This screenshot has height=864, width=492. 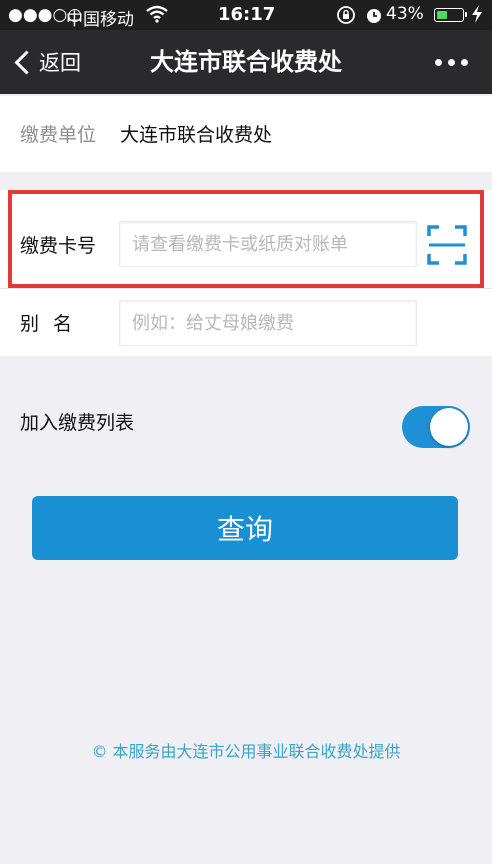 What do you see at coordinates (77, 423) in the screenshot?
I see `add-to-list-label: 加入缴费列表` at bounding box center [77, 423].